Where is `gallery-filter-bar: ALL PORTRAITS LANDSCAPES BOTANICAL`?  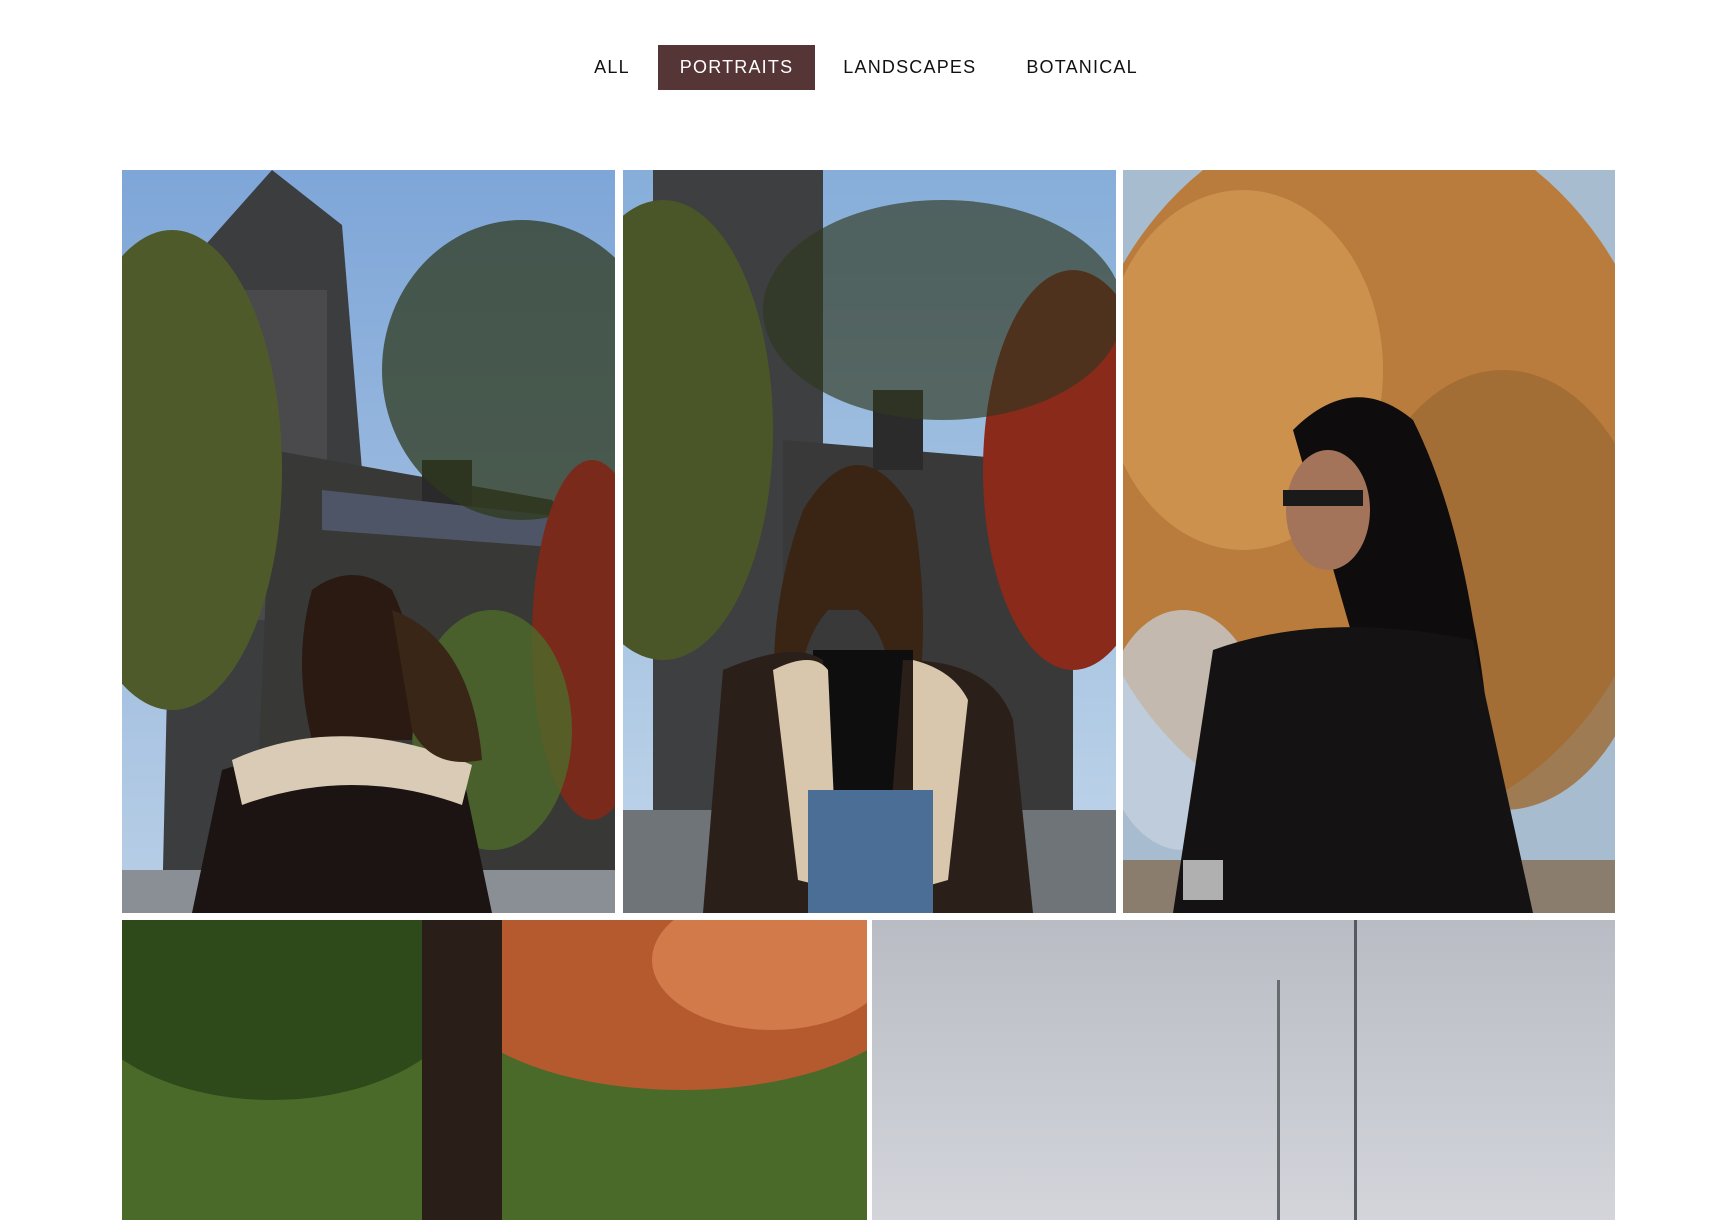
gallery-filter-bar: ALL PORTRAITS LANDSCAPES BOTANICAL is located at coordinates (866, 67).